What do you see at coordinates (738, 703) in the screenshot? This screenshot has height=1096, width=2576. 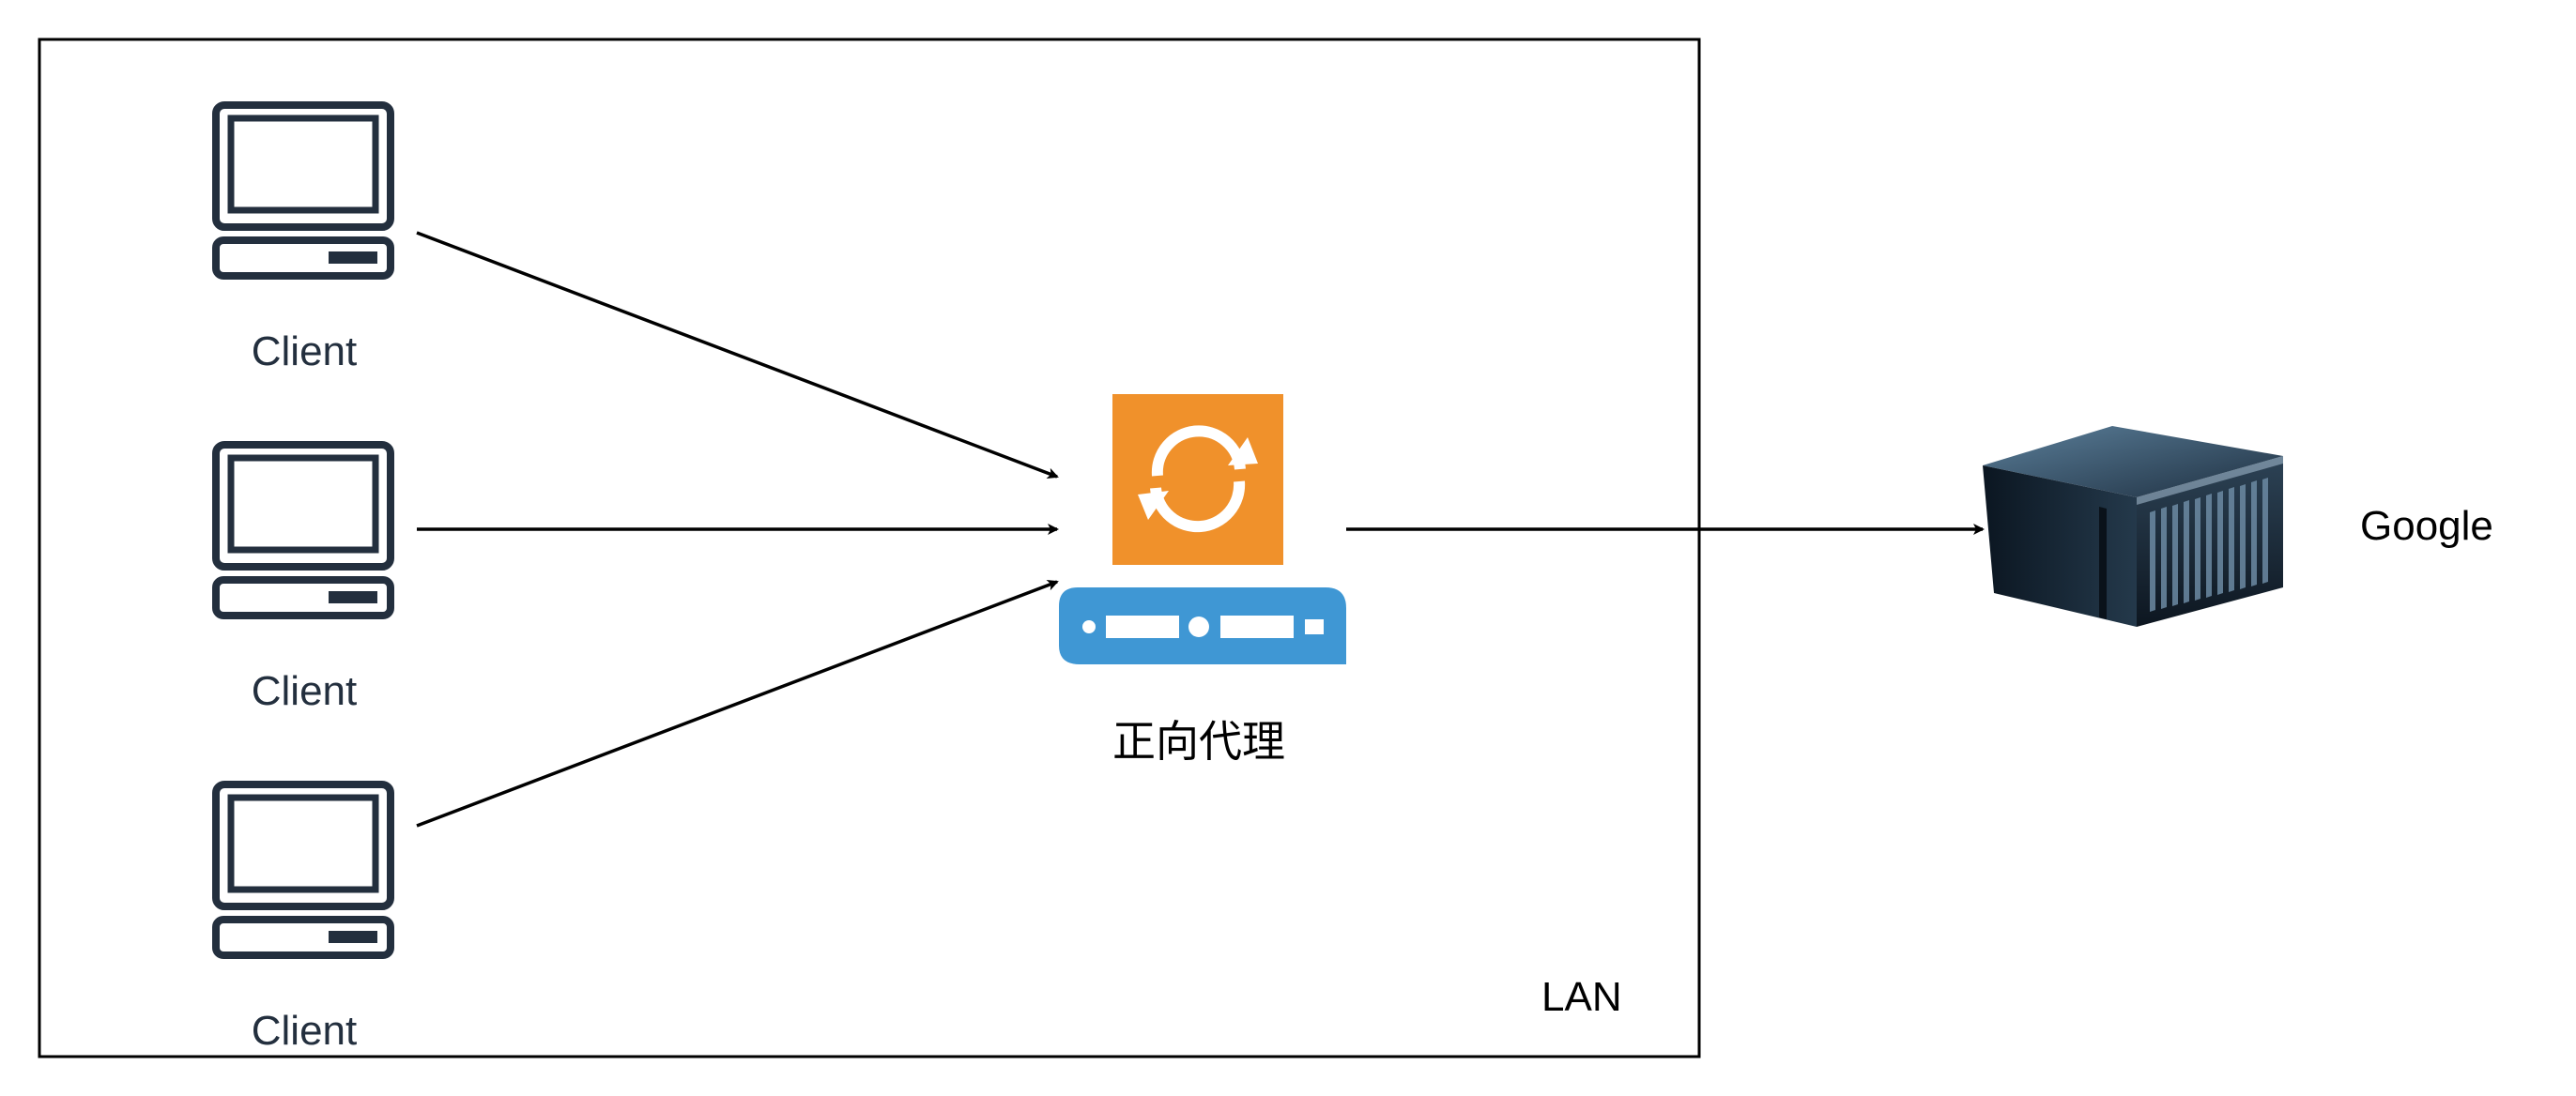 I see `client3-to-proxy-arrow` at bounding box center [738, 703].